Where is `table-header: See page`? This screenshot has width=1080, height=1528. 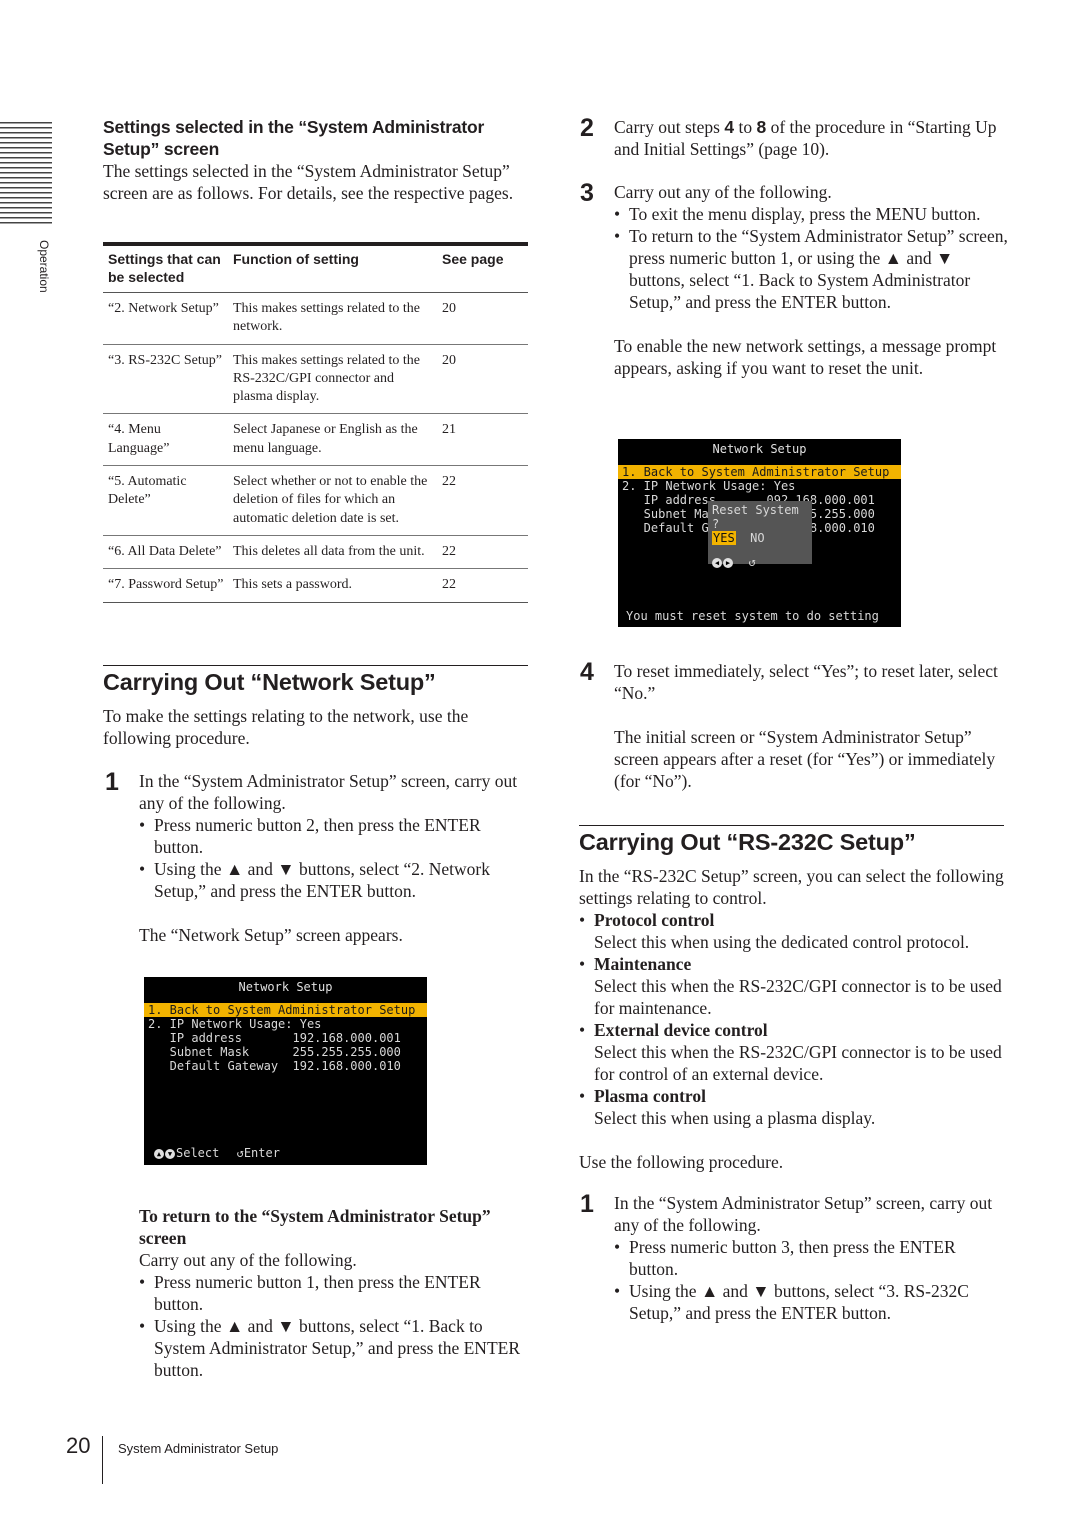 table-header: See page is located at coordinates (482, 268).